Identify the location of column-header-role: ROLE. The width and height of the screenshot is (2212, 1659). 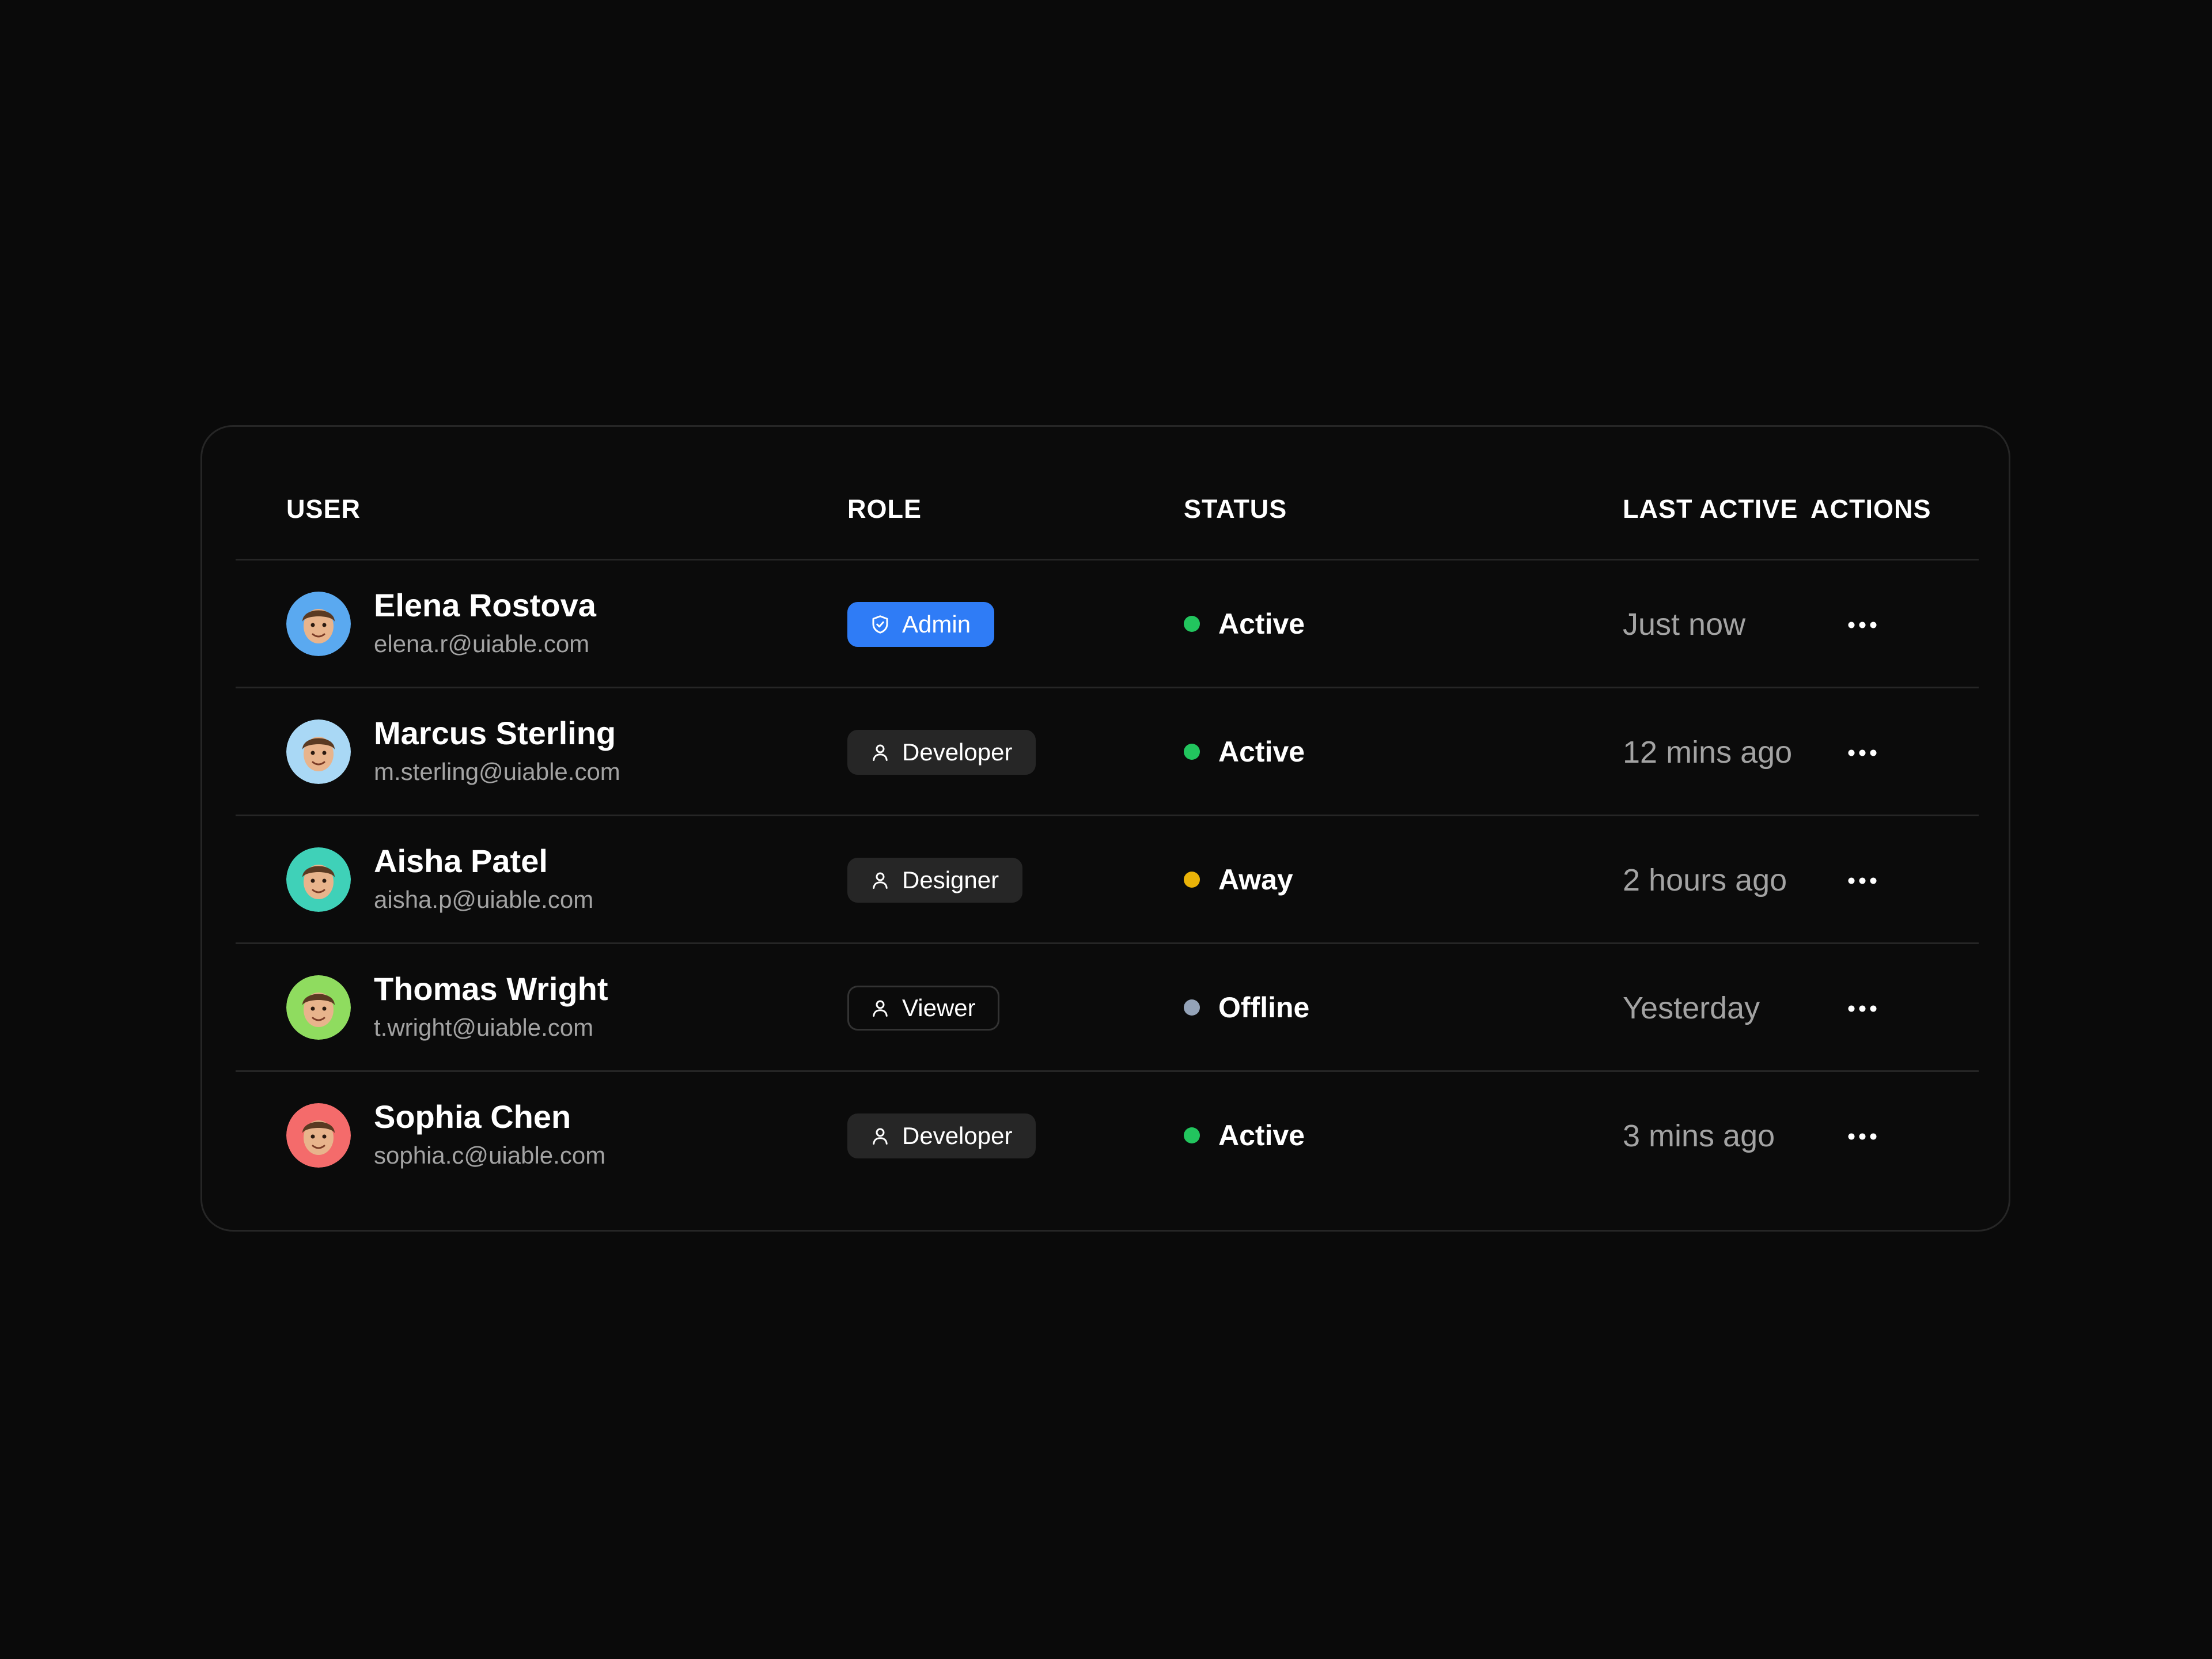
(884, 509).